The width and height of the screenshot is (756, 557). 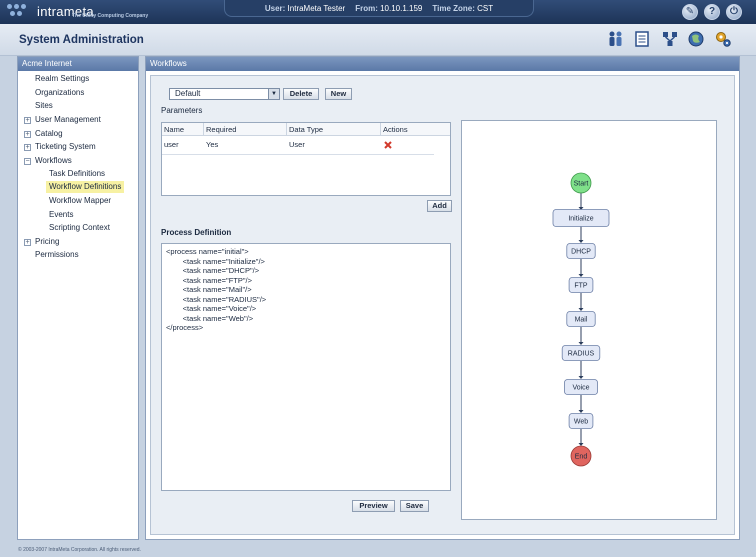 I want to click on help-icon: ?, so click(x=712, y=12).